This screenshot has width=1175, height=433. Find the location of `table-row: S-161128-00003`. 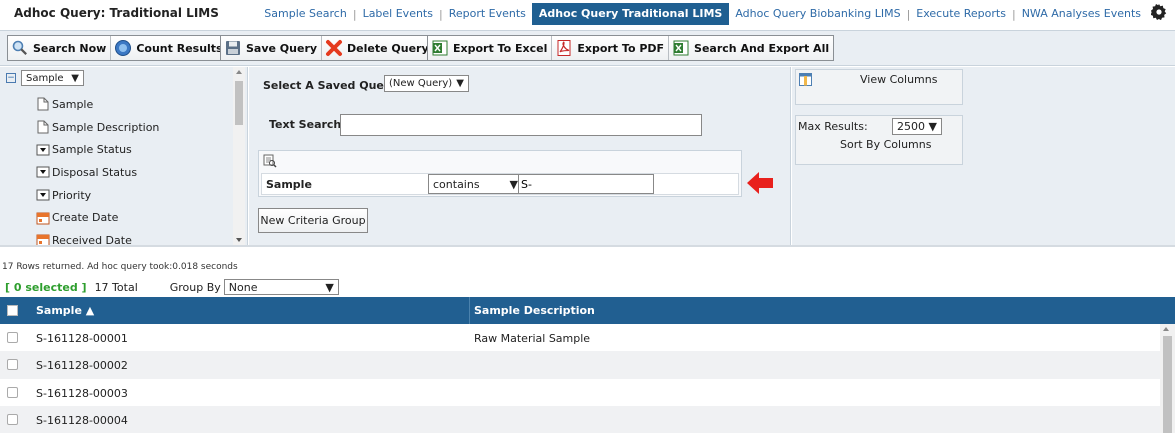

table-row: S-161128-00003 is located at coordinates (580, 392).